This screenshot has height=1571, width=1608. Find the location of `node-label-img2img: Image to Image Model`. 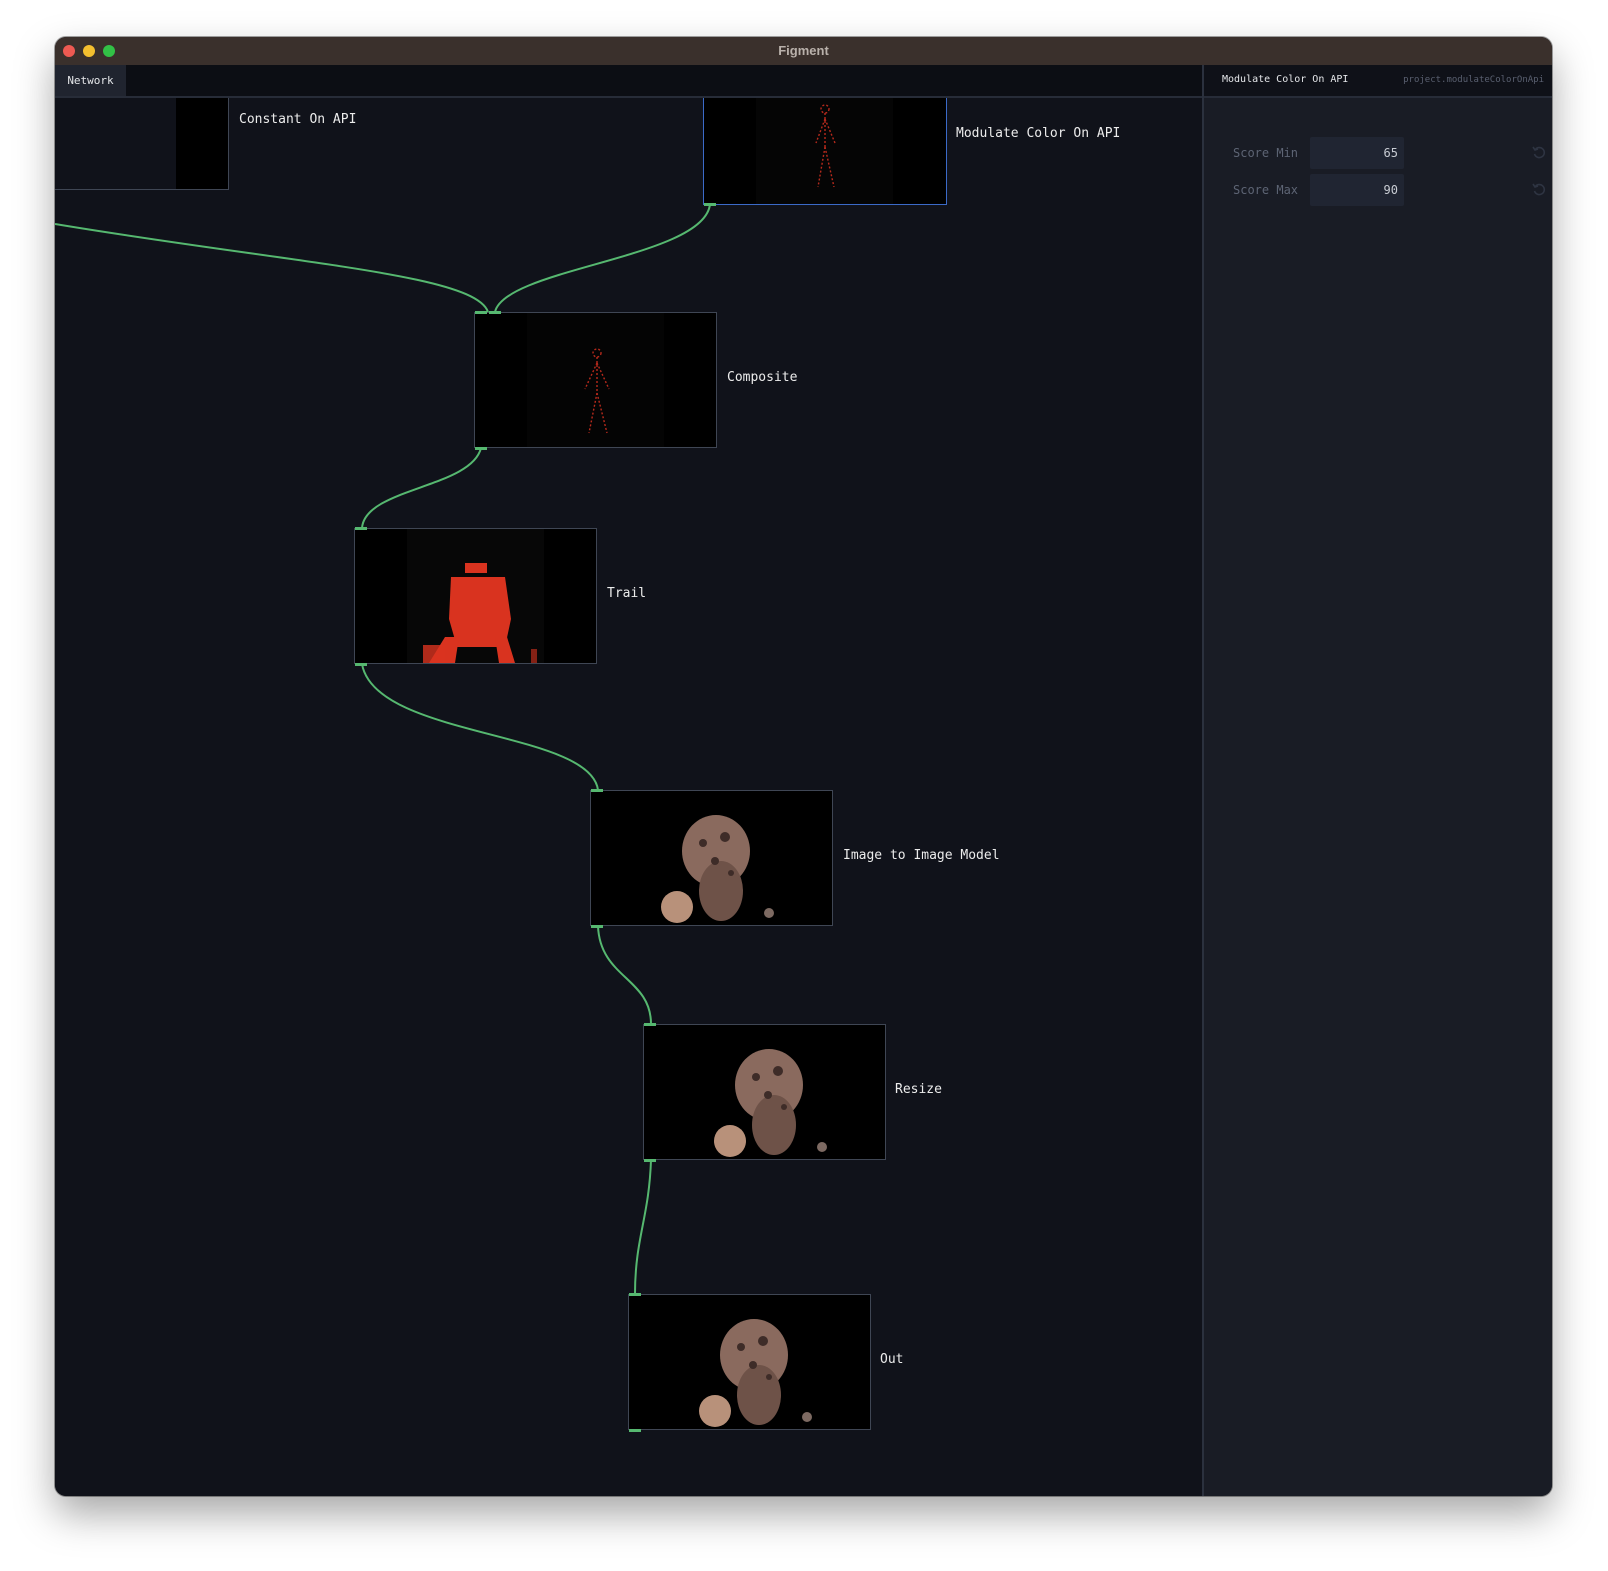

node-label-img2img: Image to Image Model is located at coordinates (921, 855).